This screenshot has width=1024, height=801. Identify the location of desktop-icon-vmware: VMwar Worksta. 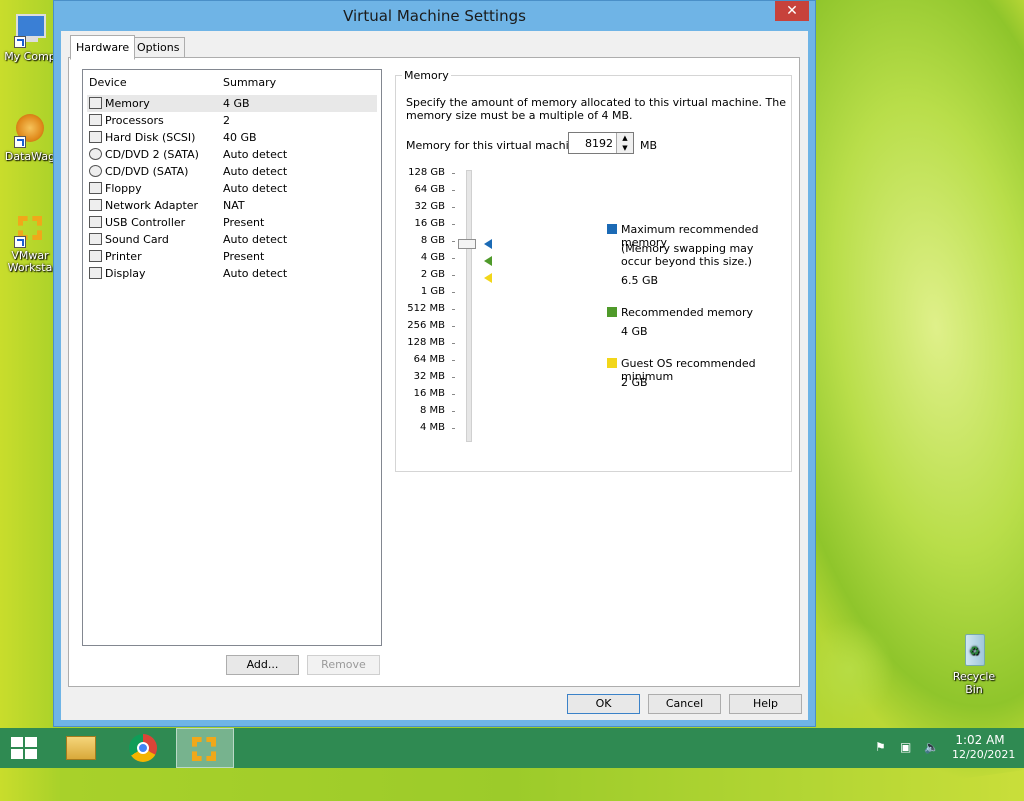
(30, 243).